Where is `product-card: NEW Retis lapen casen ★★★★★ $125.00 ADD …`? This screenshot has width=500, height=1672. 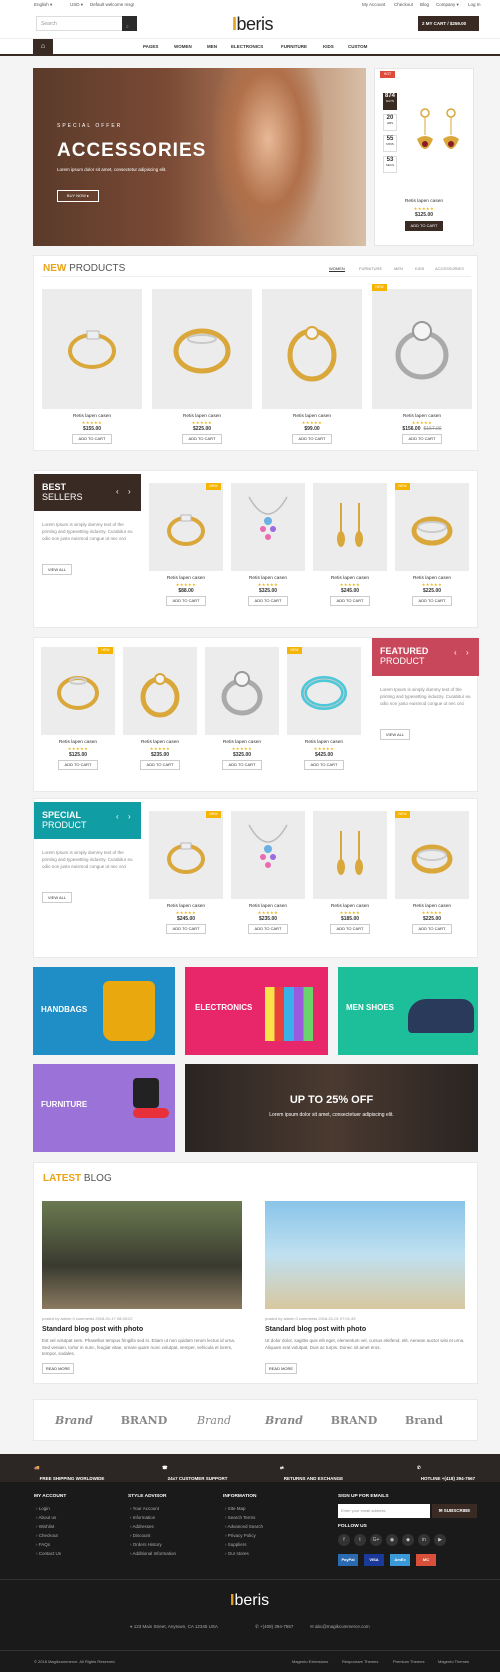
product-card: NEW Retis lapen casen ★★★★★ $125.00 ADD … is located at coordinates (78, 717).